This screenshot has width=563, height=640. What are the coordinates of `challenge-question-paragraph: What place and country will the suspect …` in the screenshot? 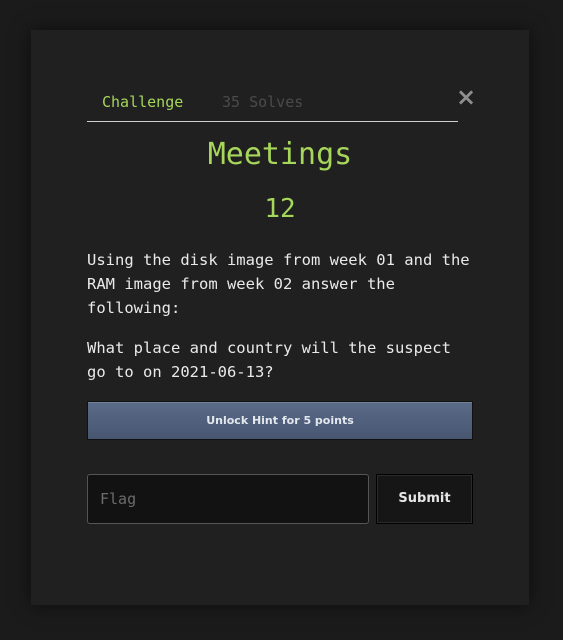 It's located at (269, 360).